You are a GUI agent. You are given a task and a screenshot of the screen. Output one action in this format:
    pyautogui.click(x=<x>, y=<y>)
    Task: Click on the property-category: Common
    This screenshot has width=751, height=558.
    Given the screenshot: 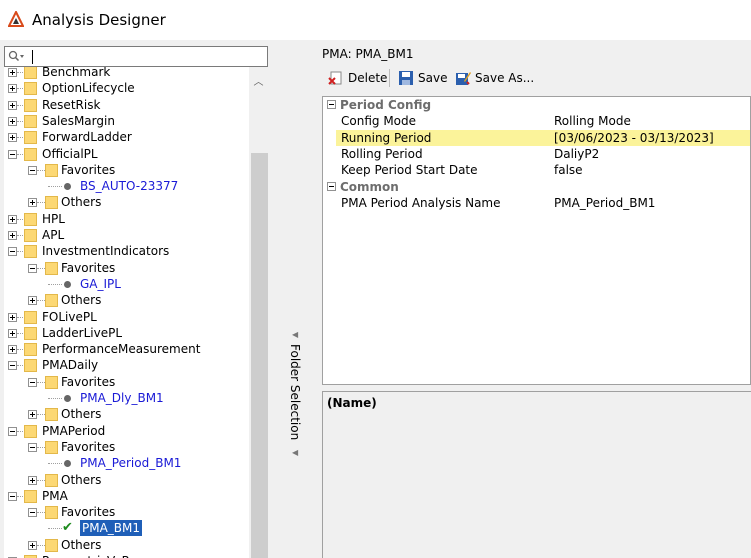 What is the action you would take?
    pyautogui.click(x=536, y=187)
    